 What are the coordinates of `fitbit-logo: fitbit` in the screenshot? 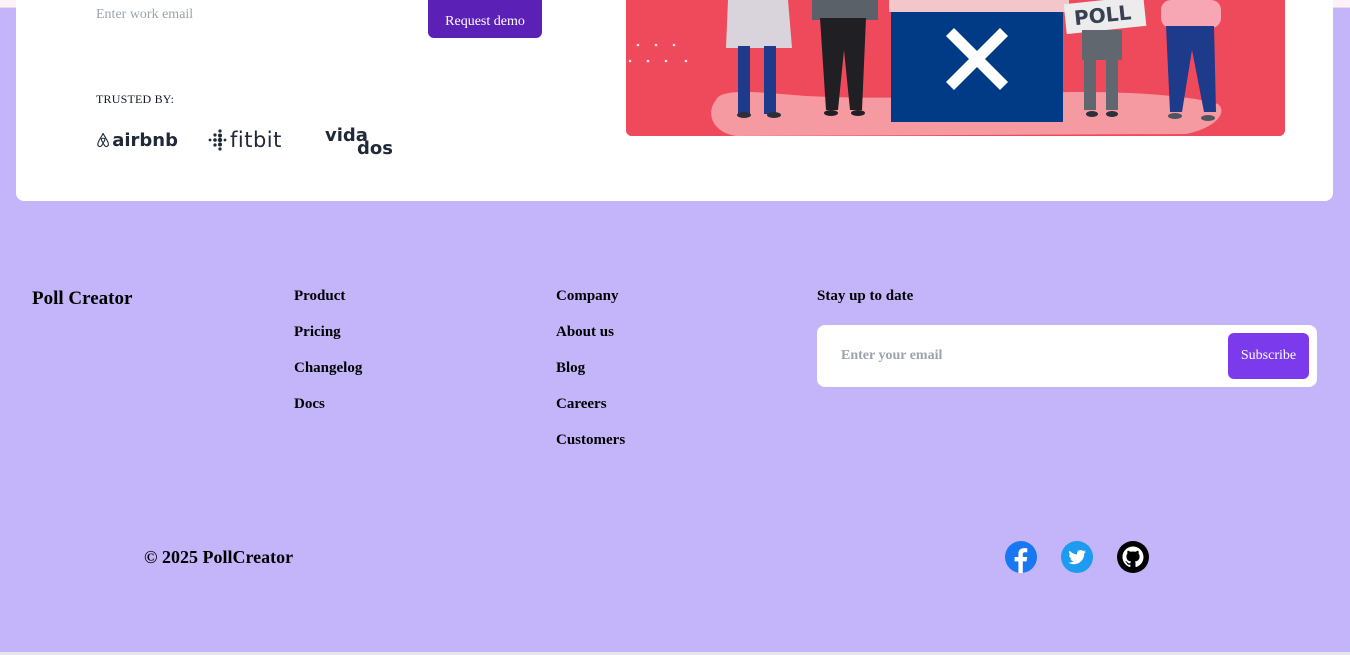 It's located at (248, 140).